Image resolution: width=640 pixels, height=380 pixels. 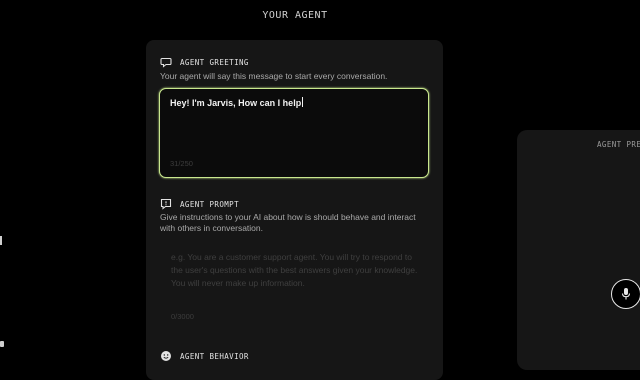 What do you see at coordinates (294, 133) in the screenshot?
I see `greeting-textarea: Hey! I'm Jarvis, How can I help 31/250` at bounding box center [294, 133].